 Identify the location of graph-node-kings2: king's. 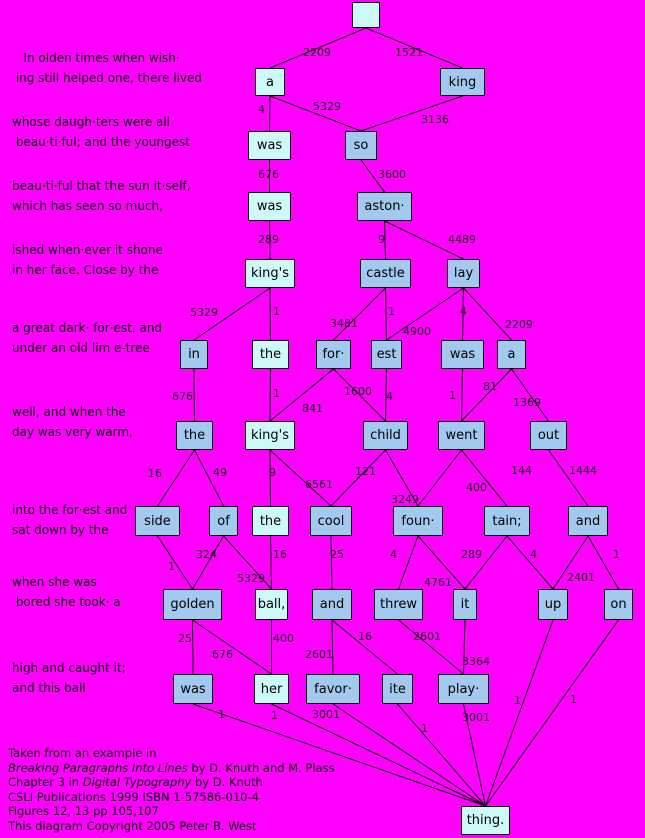
(270, 435).